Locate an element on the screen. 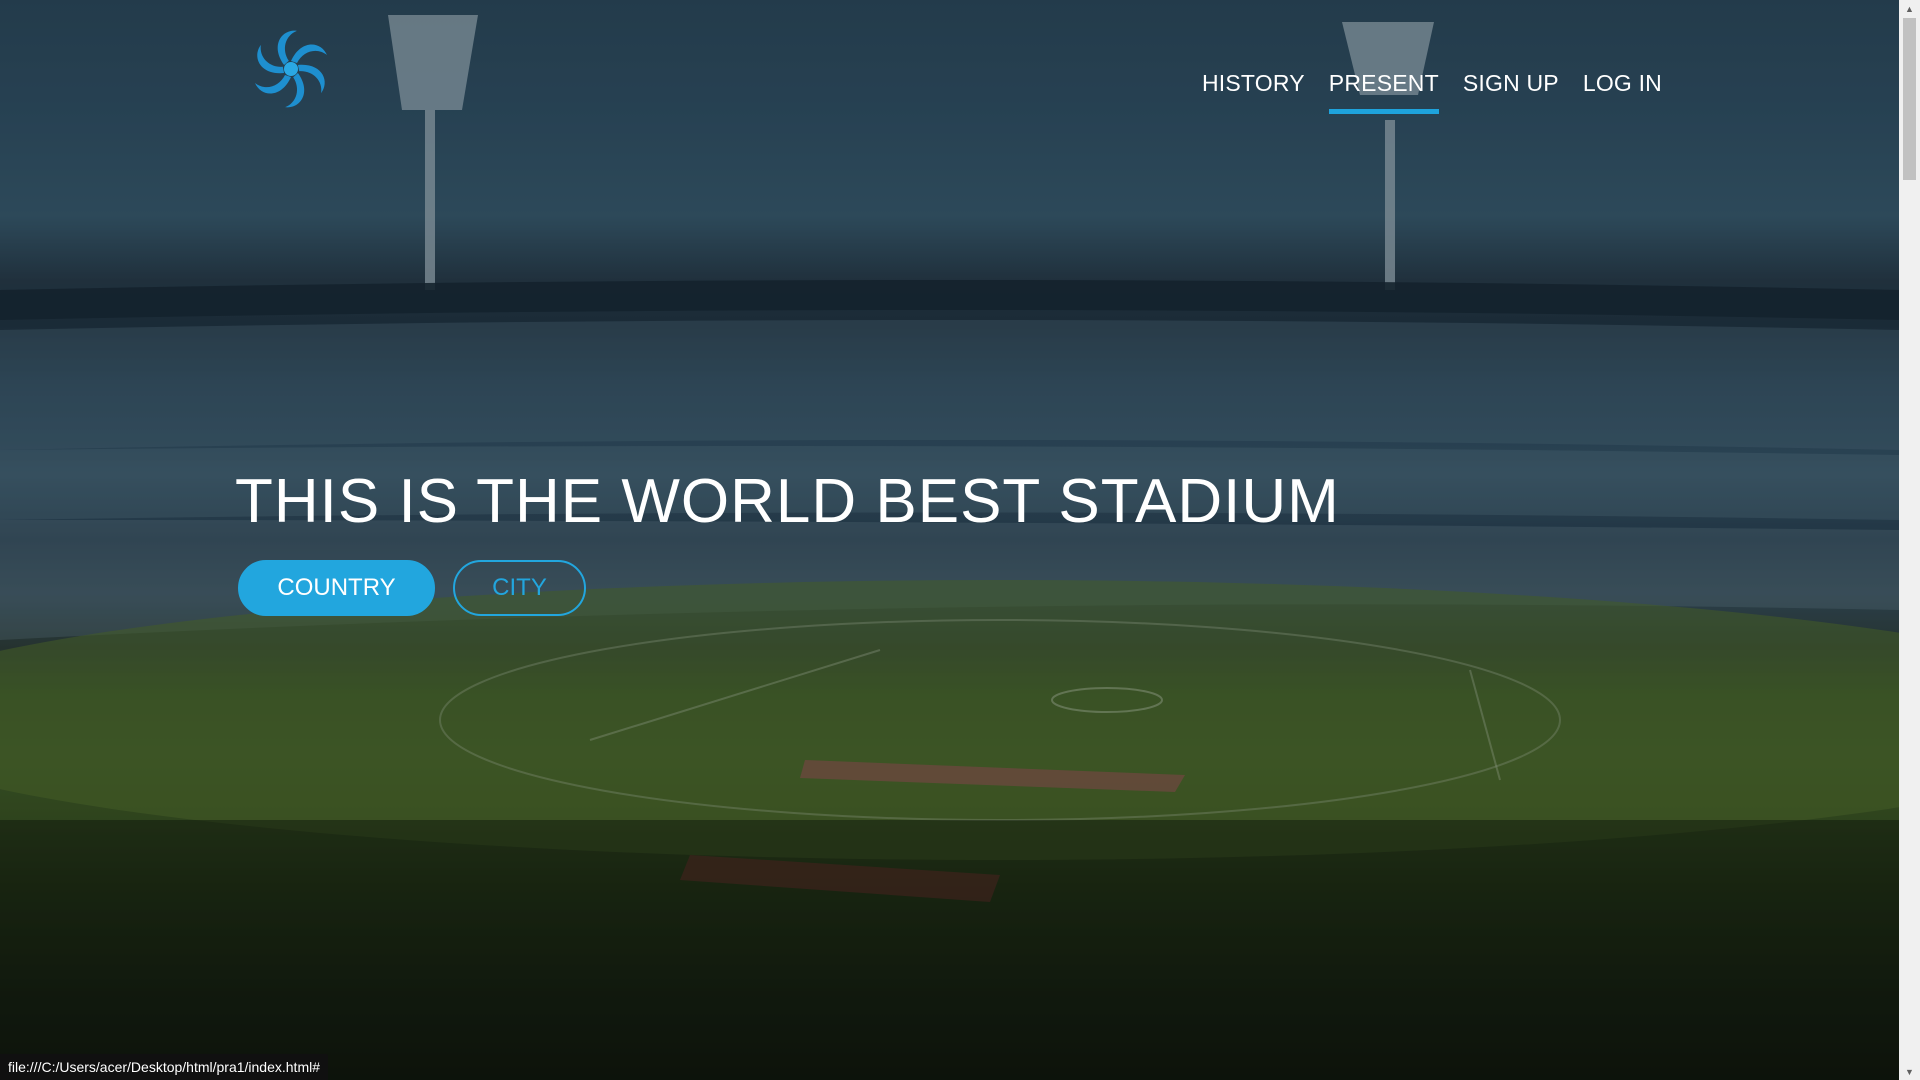  main-nav: HISTORY PRESENT SIGN UP LOG IN is located at coordinates (1432, 92).